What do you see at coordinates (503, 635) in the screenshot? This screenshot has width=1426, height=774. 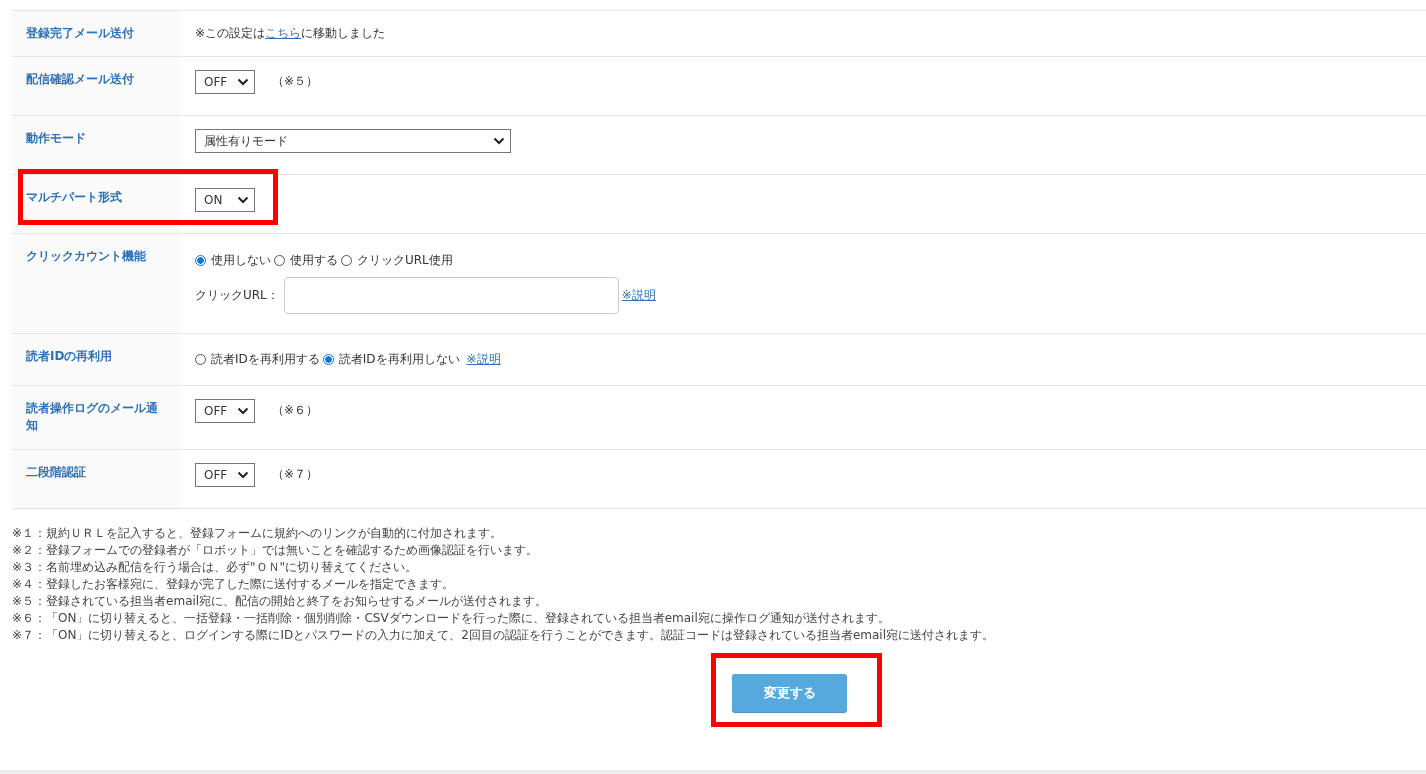 I see `footnote: ※７：「ON」に切り替えると、ログインする際にIDとパスワードの入力に加えて、2回目の認証を行うことができます。認証コードは登録されている担当者email宛に送付されます。` at bounding box center [503, 635].